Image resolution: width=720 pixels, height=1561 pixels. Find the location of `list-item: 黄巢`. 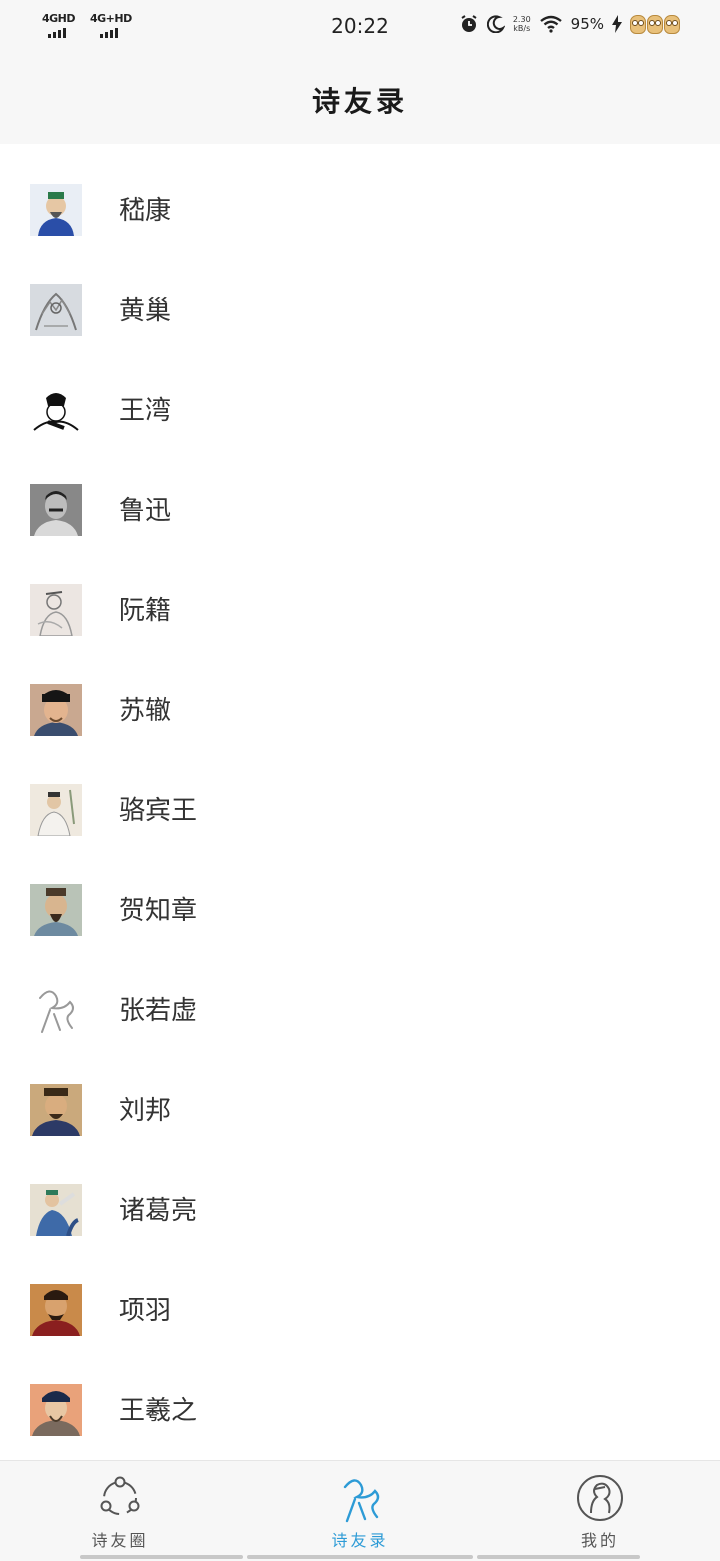

list-item: 黄巢 is located at coordinates (360, 294).